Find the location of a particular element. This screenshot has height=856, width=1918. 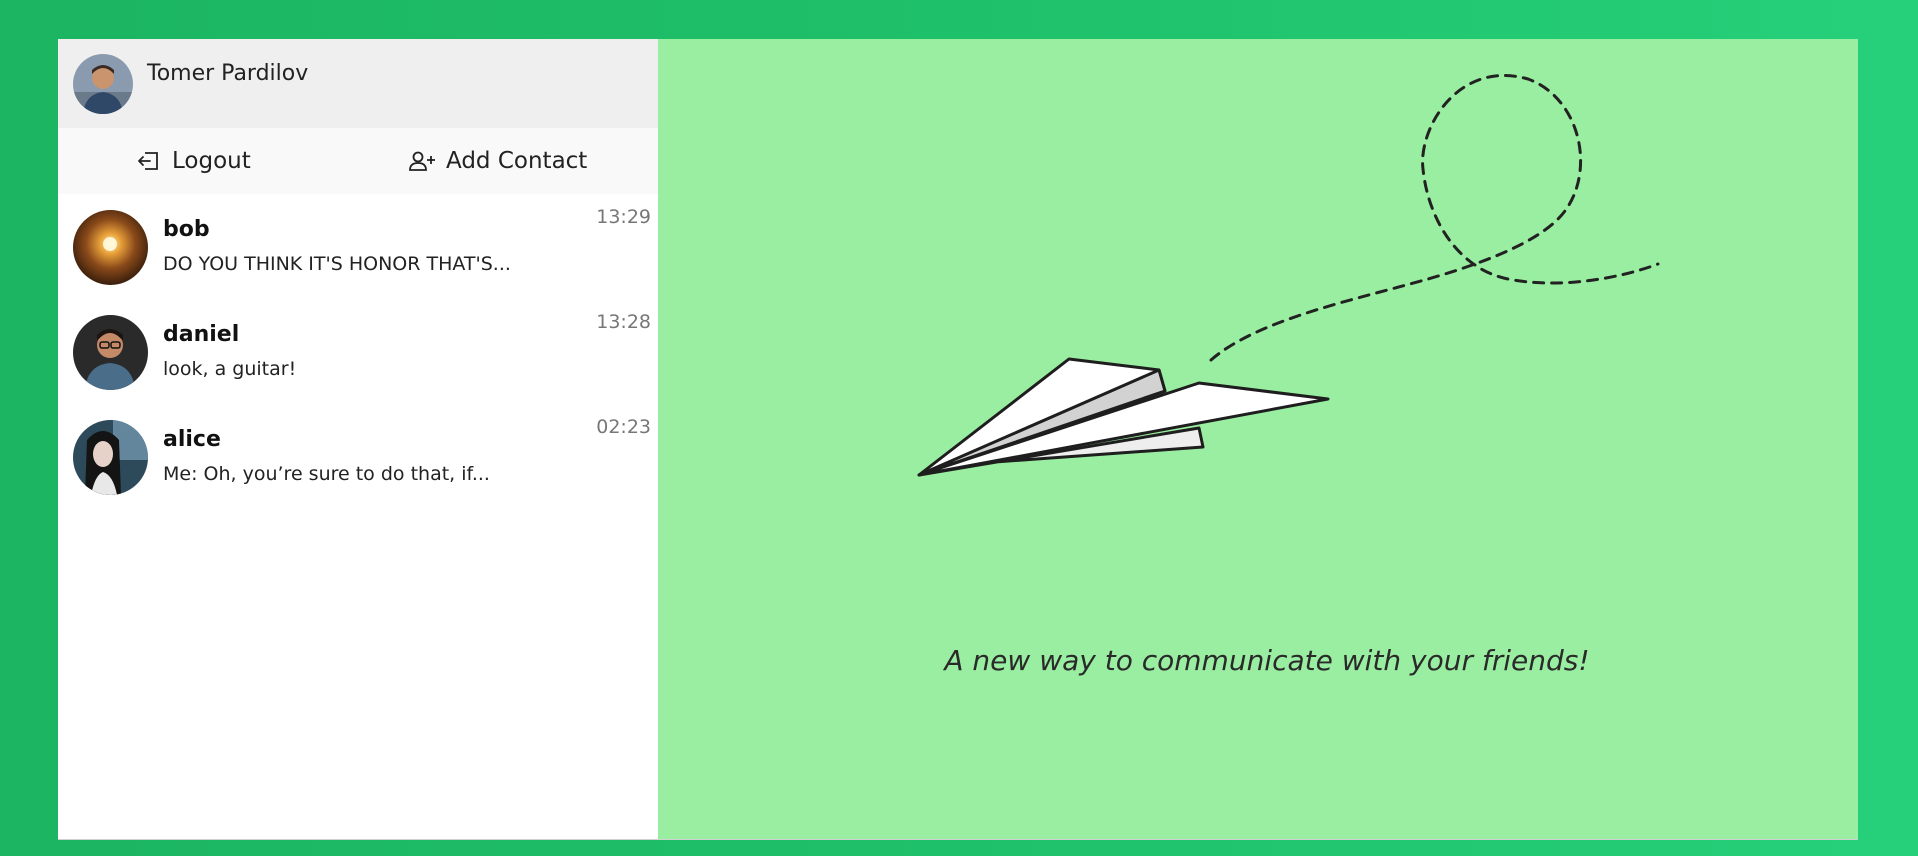

contact-time: 13:28 is located at coordinates (623, 322).